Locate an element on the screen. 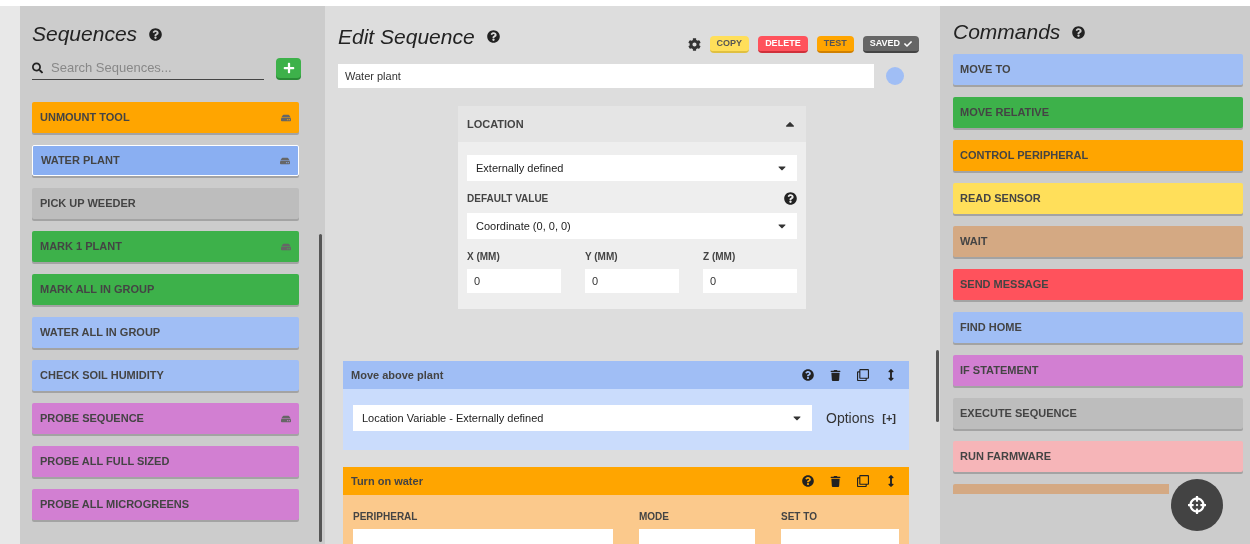 This screenshot has height=544, width=1250. location-header: LOCATION is located at coordinates (632, 124).